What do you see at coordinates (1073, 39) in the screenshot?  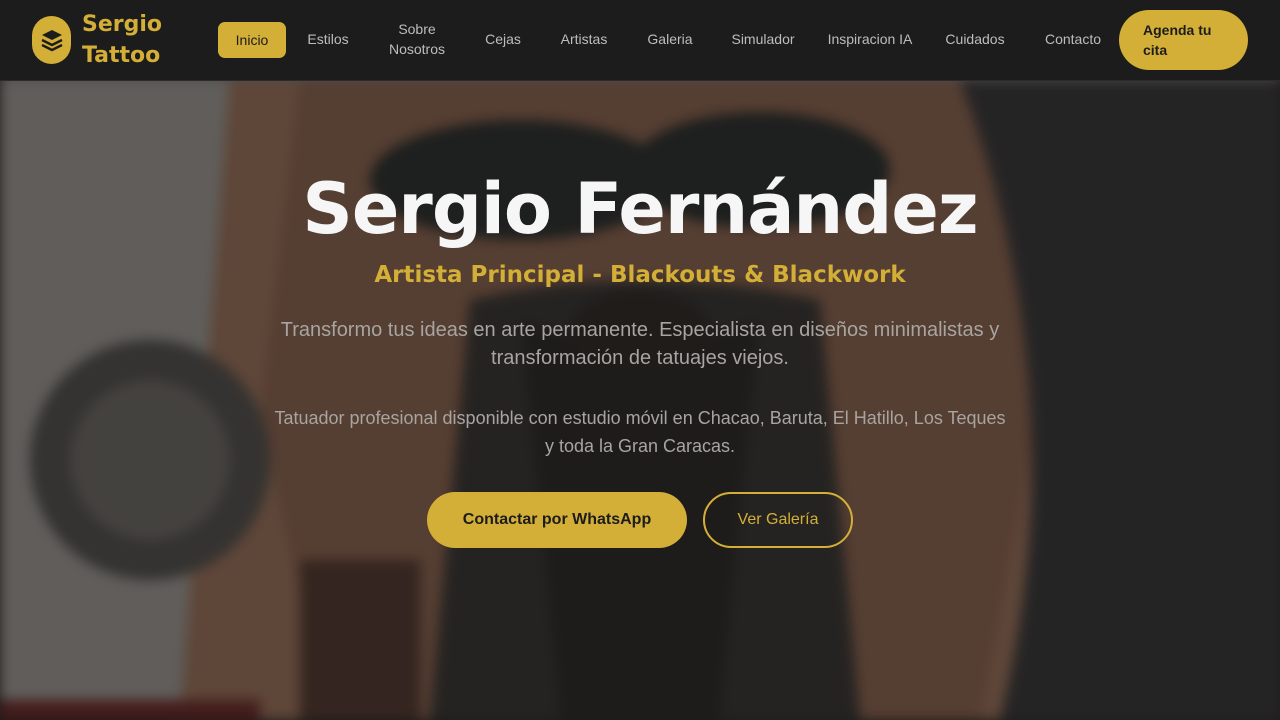 I see `nav-item-contacto: Contacto` at bounding box center [1073, 39].